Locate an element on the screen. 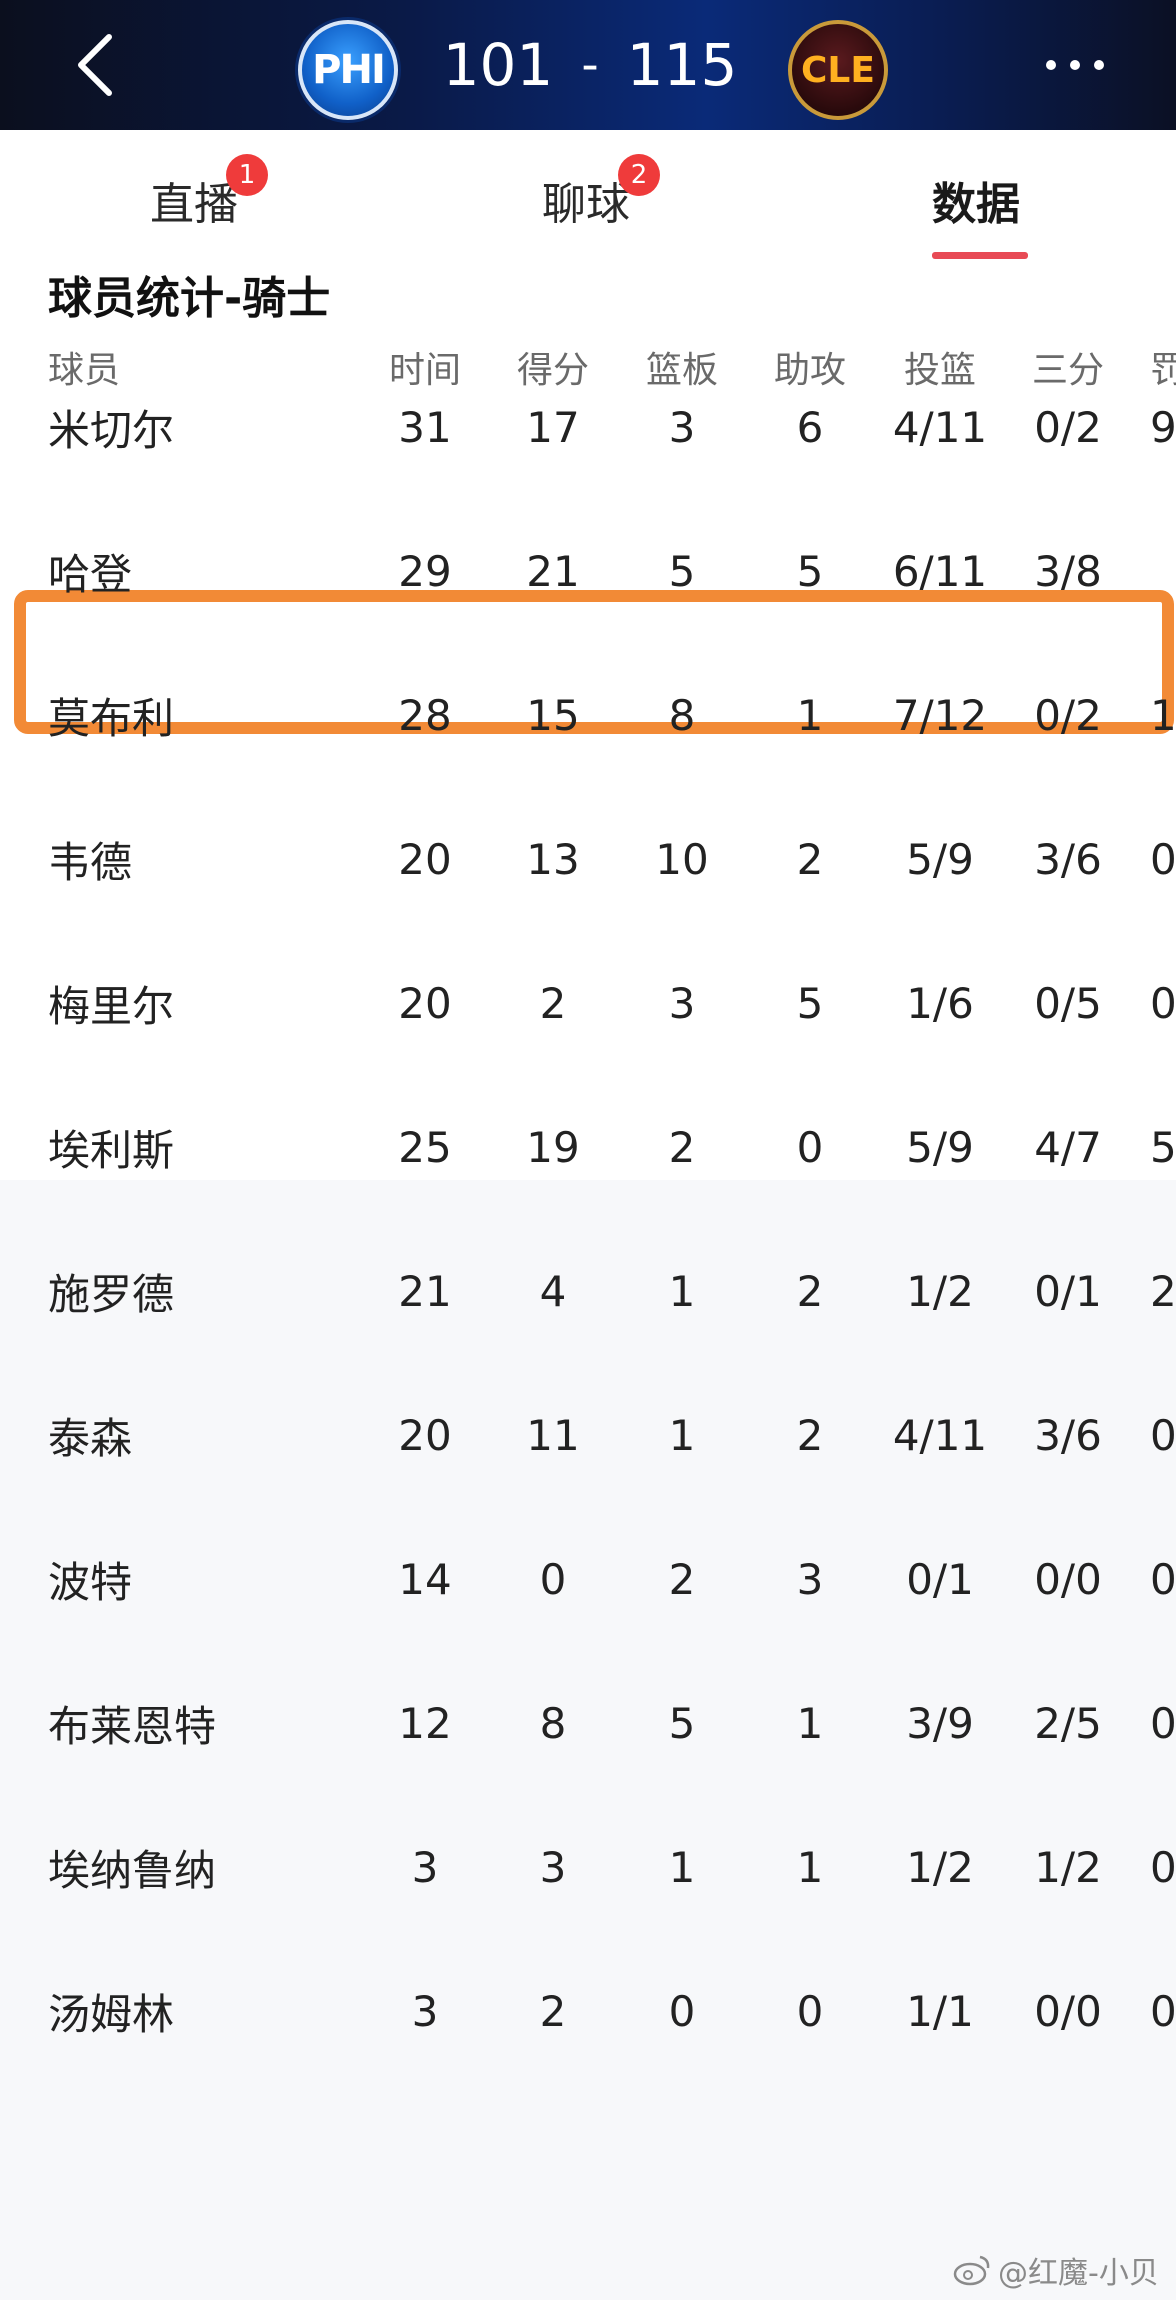  stat-fg: 6/11 is located at coordinates (940, 571).